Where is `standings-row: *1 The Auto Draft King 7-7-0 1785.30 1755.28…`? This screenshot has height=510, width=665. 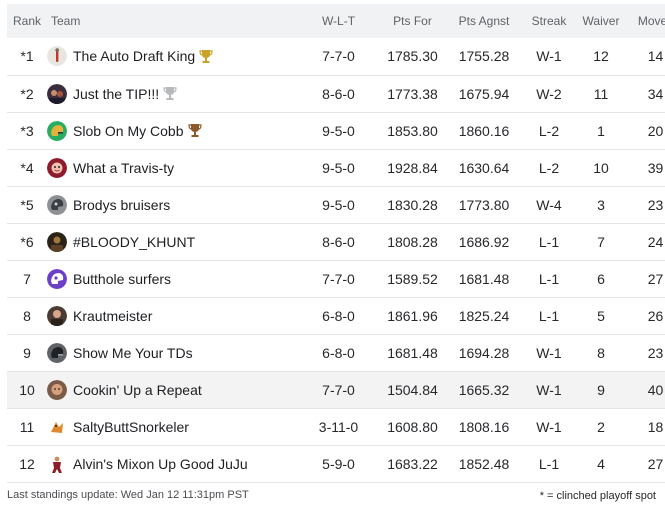 standings-row: *1 The Auto Draft King 7-7-0 1785.30 1755.28… is located at coordinates (336, 56).